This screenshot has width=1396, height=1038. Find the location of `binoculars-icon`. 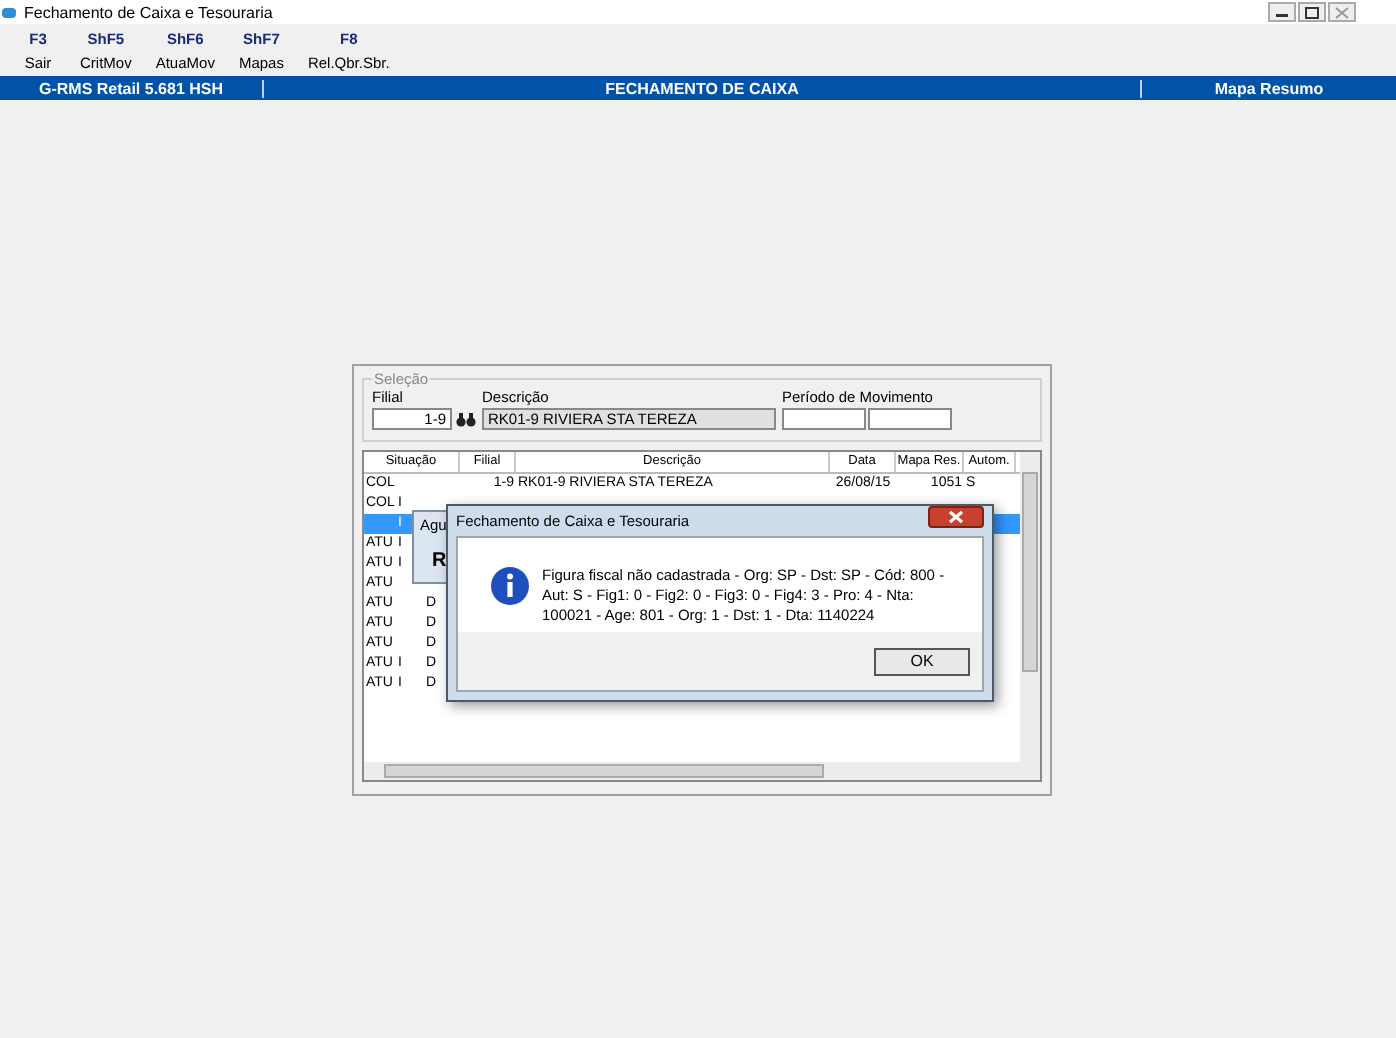

binoculars-icon is located at coordinates (465, 419).